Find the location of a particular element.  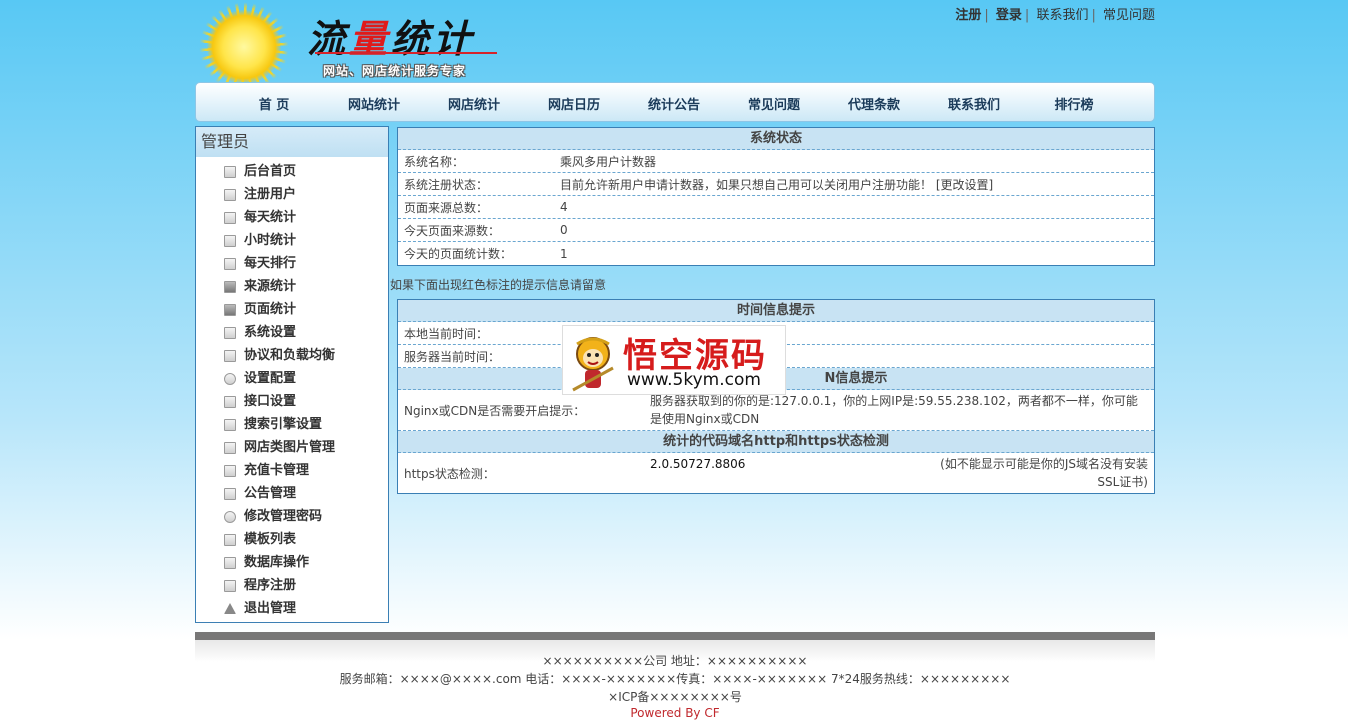

register-link: 注册 is located at coordinates (968, 15).